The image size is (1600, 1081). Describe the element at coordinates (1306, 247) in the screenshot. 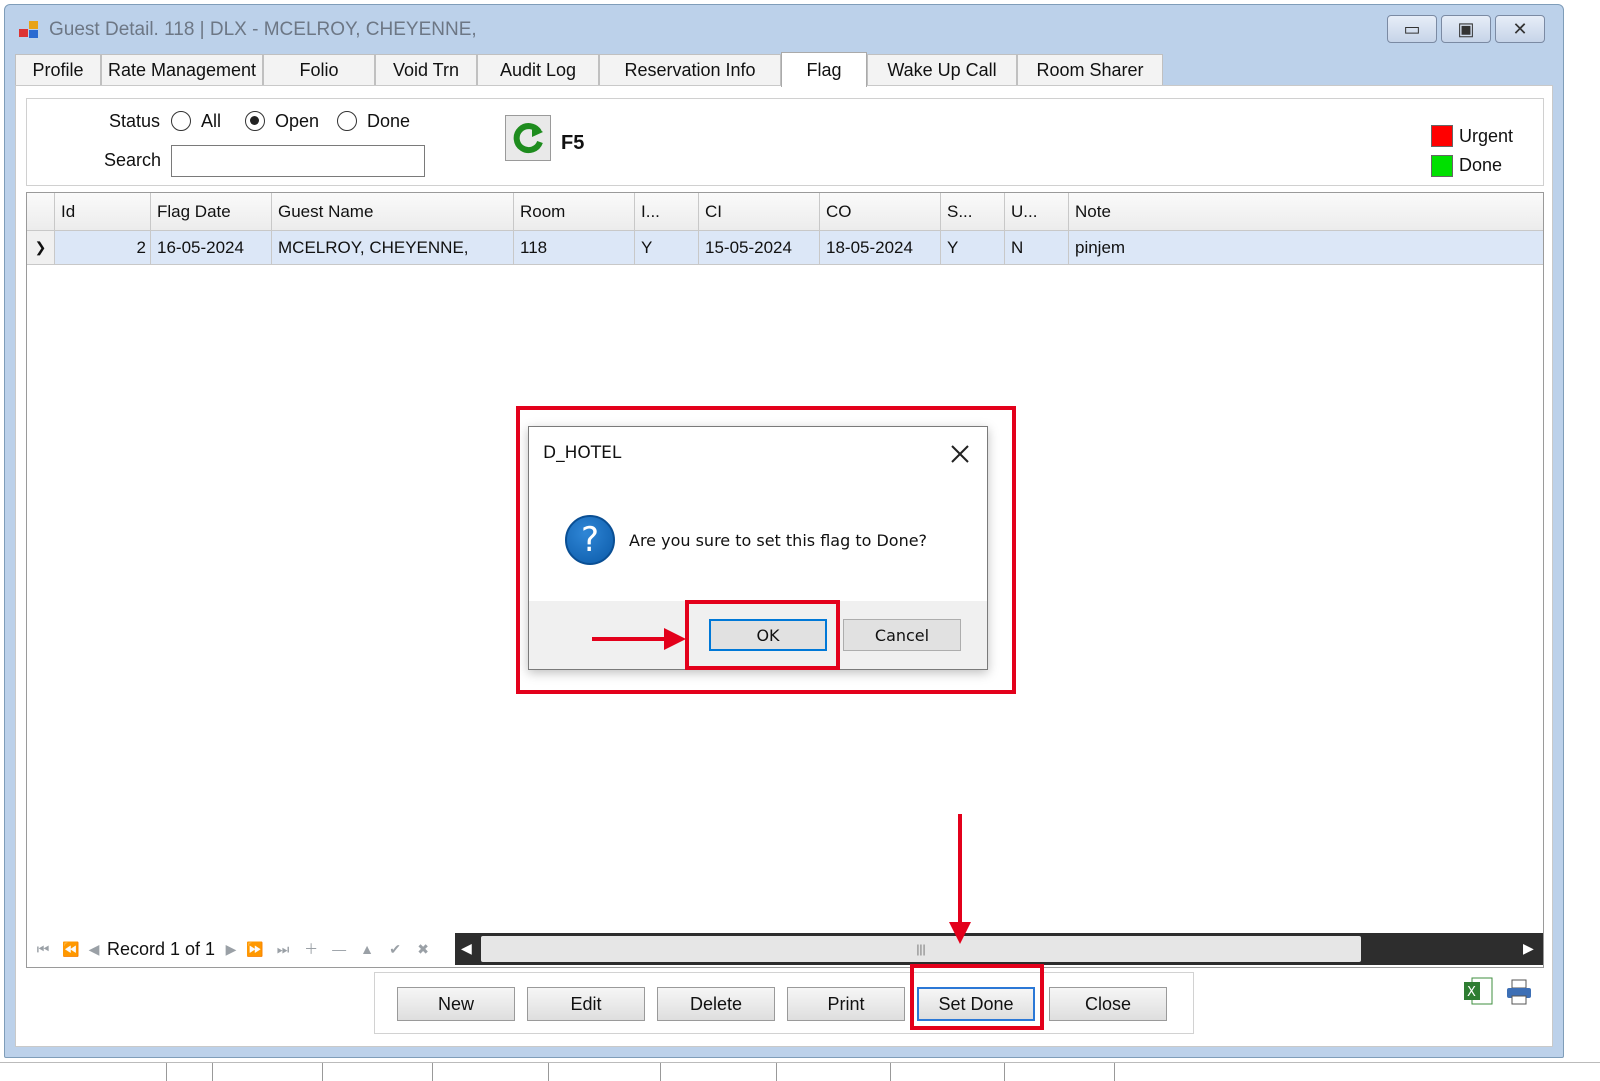

I see `cell-note: pinjem` at that location.